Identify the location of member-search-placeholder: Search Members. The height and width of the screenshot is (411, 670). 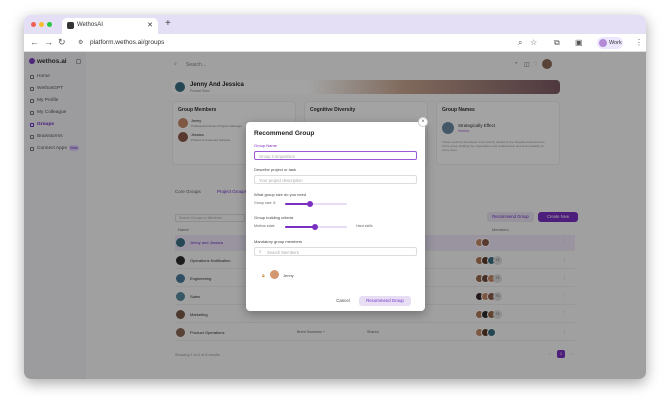
(283, 252).